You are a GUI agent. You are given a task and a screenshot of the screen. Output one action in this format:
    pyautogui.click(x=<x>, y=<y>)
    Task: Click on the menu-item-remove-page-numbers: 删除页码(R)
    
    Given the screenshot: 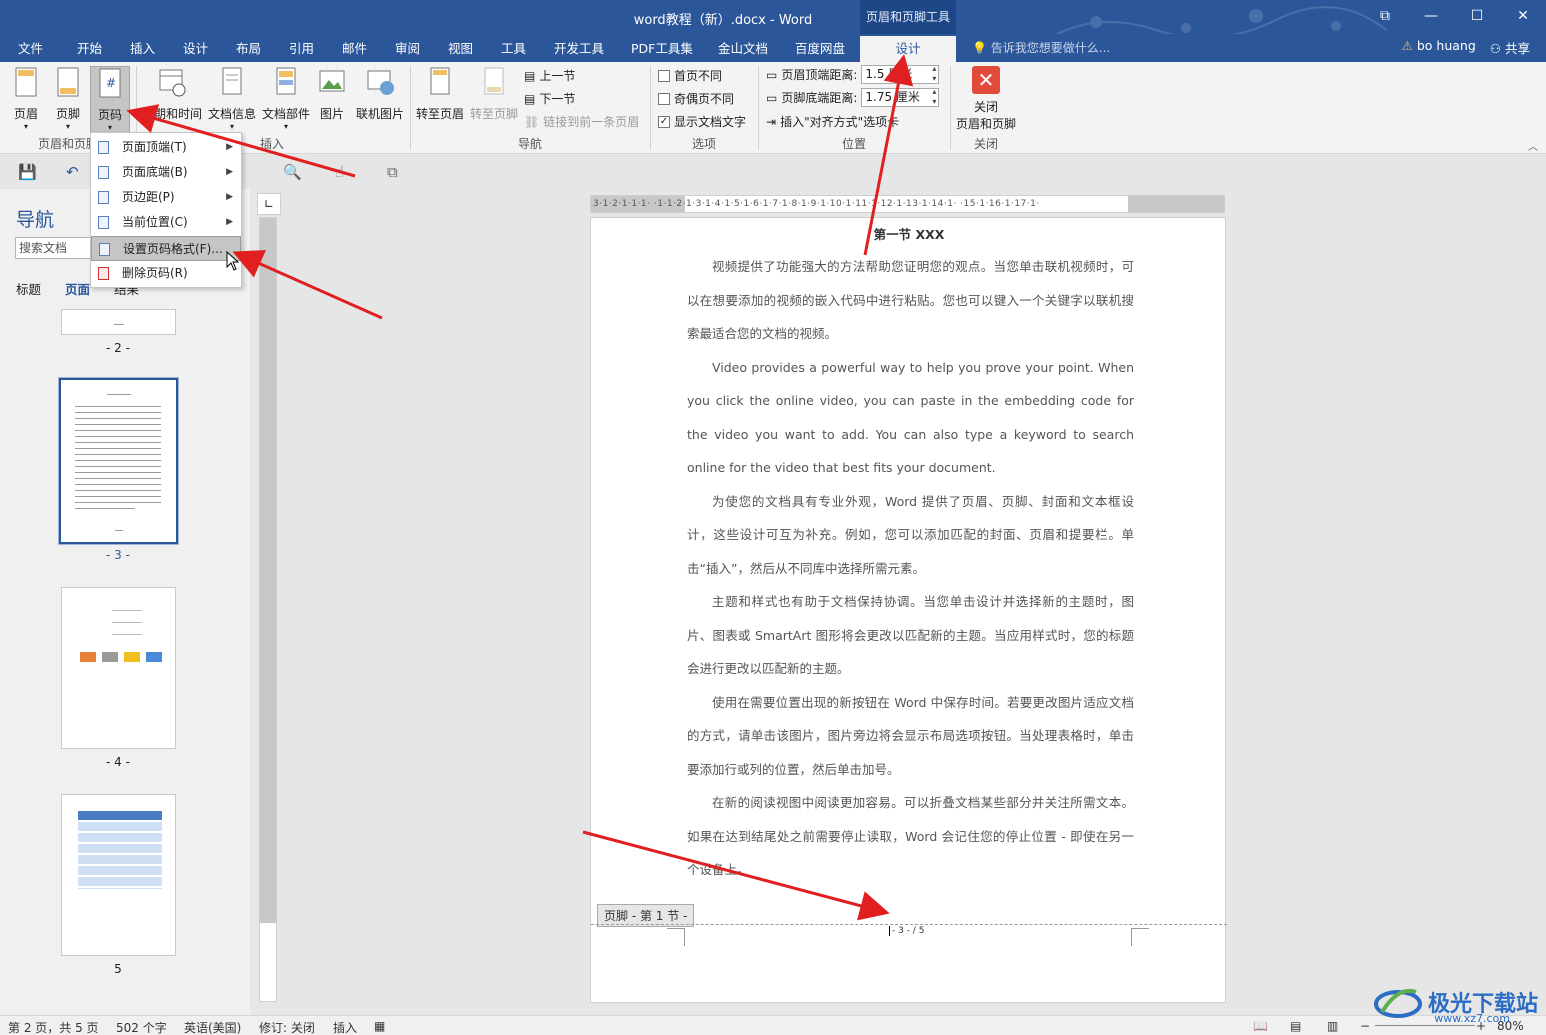 What is the action you would take?
    pyautogui.click(x=166, y=273)
    